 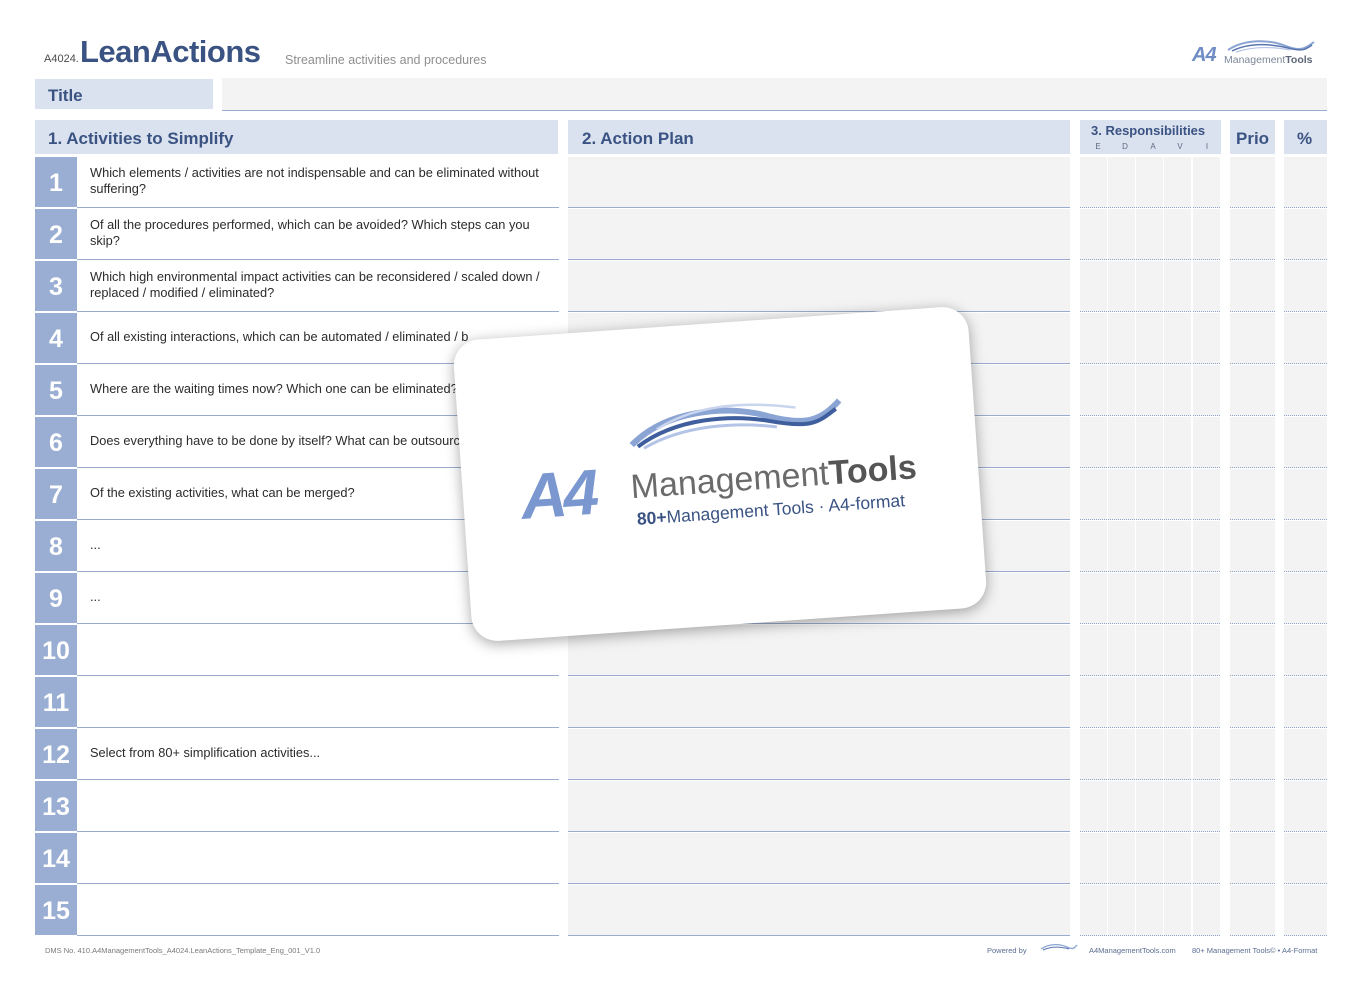 What do you see at coordinates (774, 94) in the screenshot?
I see `title-input-field` at bounding box center [774, 94].